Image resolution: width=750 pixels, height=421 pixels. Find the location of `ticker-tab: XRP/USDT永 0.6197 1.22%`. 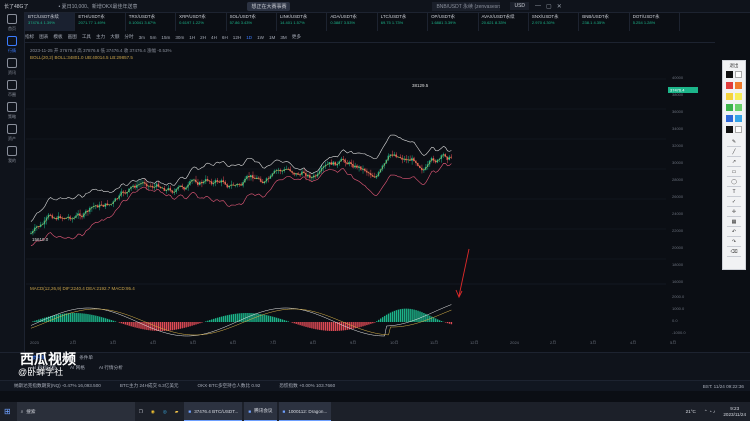

ticker-tab: XRP/USDT永 0.6197 1.22% is located at coordinates (201, 22).